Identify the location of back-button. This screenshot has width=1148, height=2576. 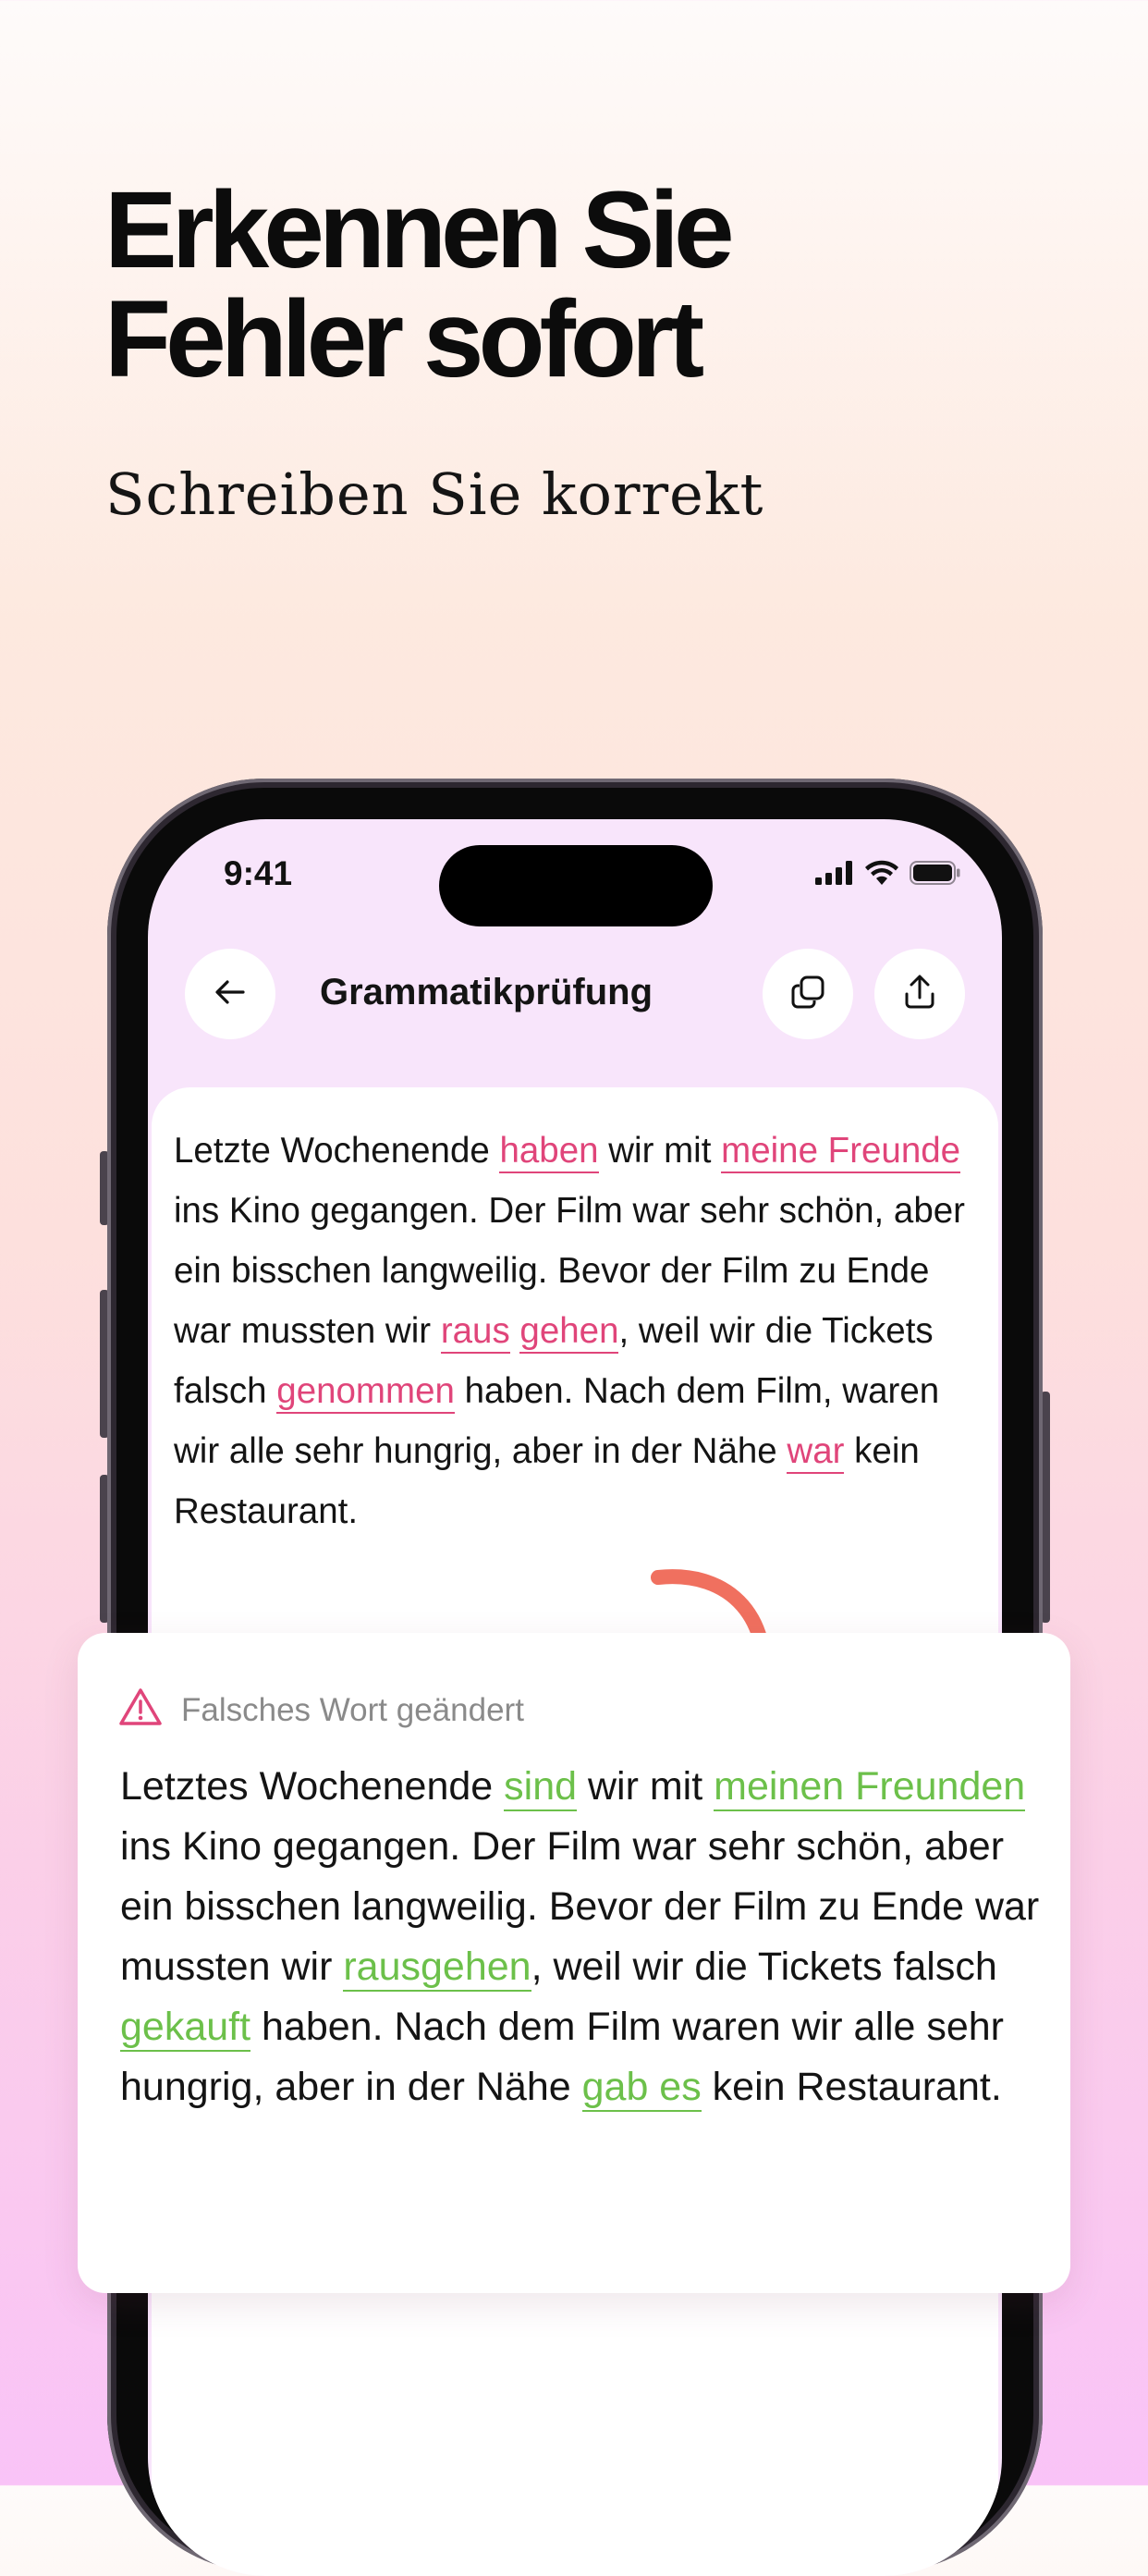
(230, 994).